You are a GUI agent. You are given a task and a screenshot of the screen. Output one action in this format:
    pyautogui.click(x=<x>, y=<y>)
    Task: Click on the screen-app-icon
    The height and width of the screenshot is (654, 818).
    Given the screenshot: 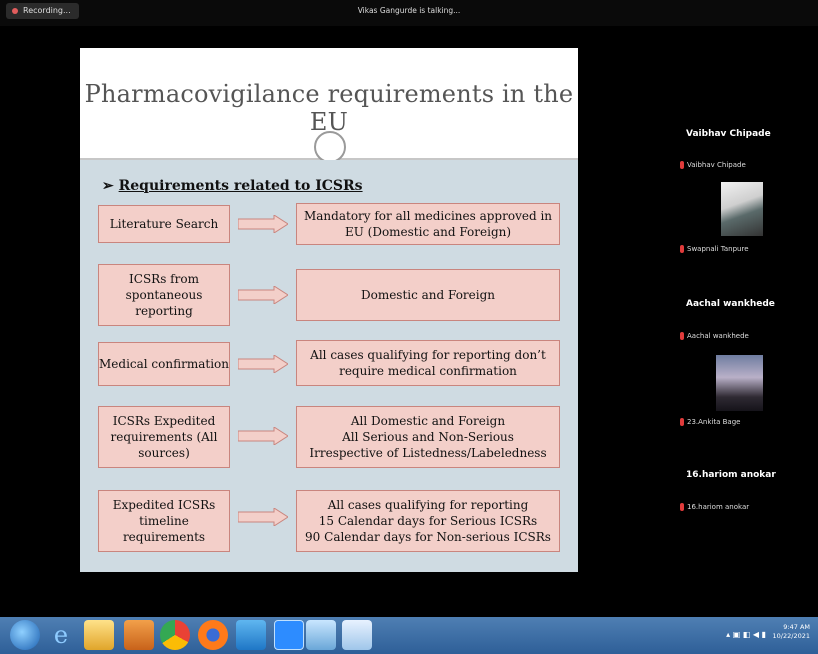 What is the action you would take?
    pyautogui.click(x=321, y=635)
    